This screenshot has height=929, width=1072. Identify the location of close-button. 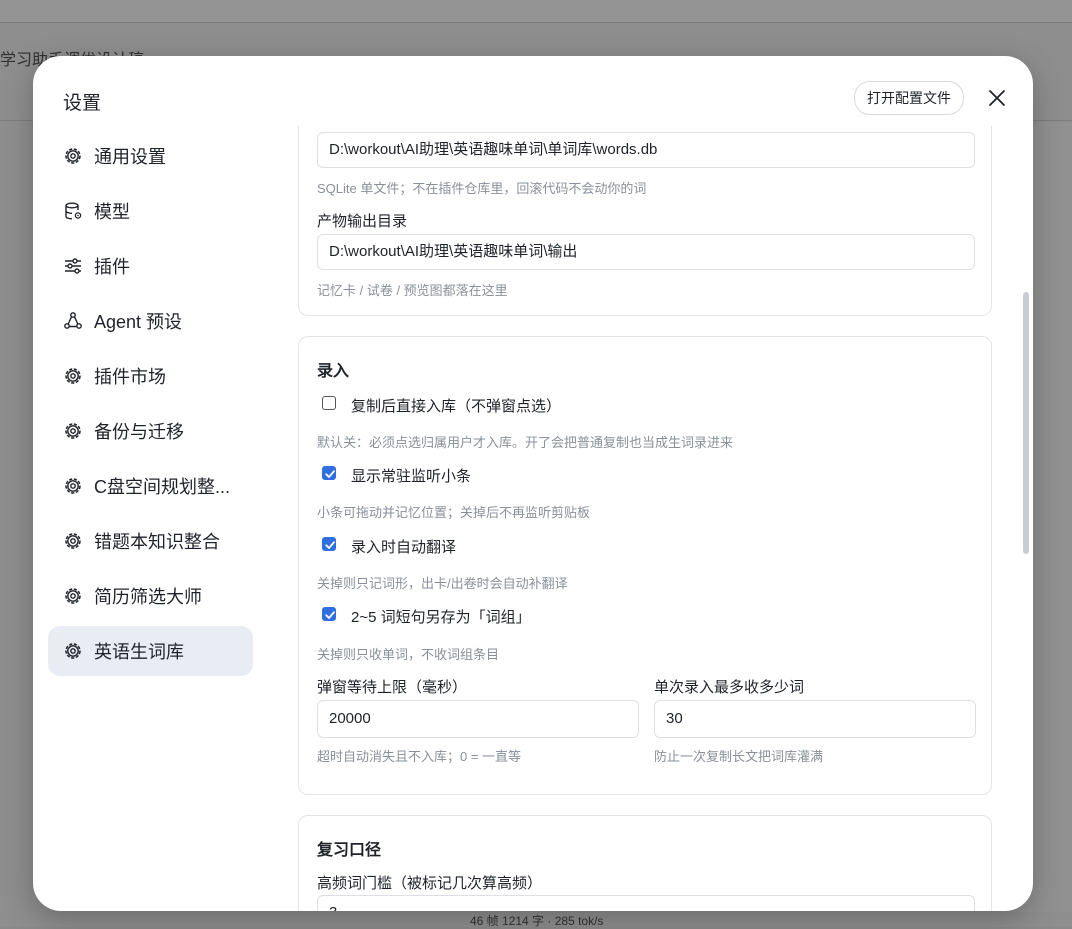
(997, 98).